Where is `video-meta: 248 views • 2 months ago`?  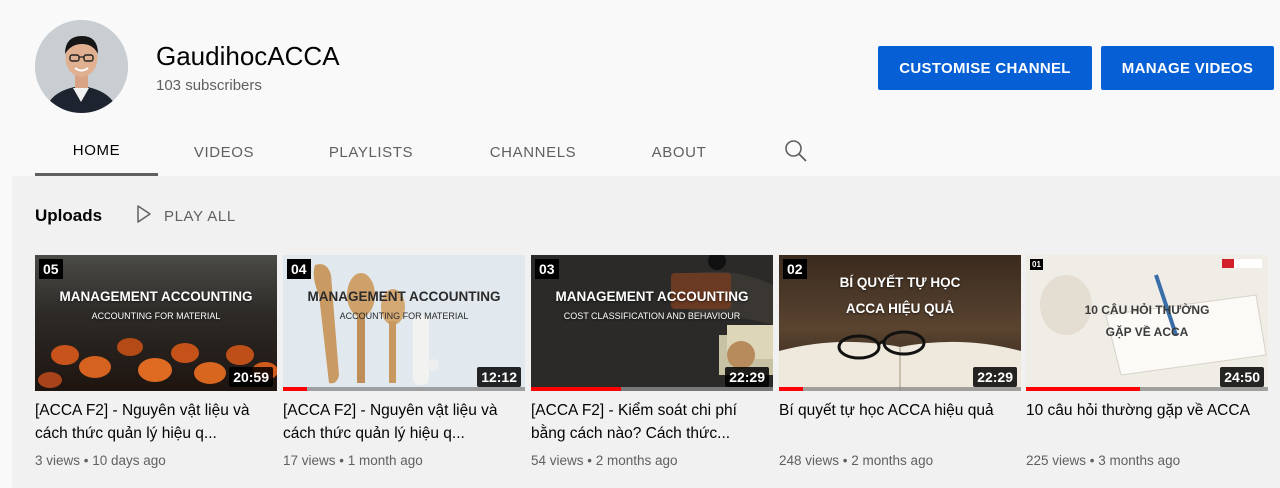 video-meta: 248 views • 2 months ago is located at coordinates (856, 460).